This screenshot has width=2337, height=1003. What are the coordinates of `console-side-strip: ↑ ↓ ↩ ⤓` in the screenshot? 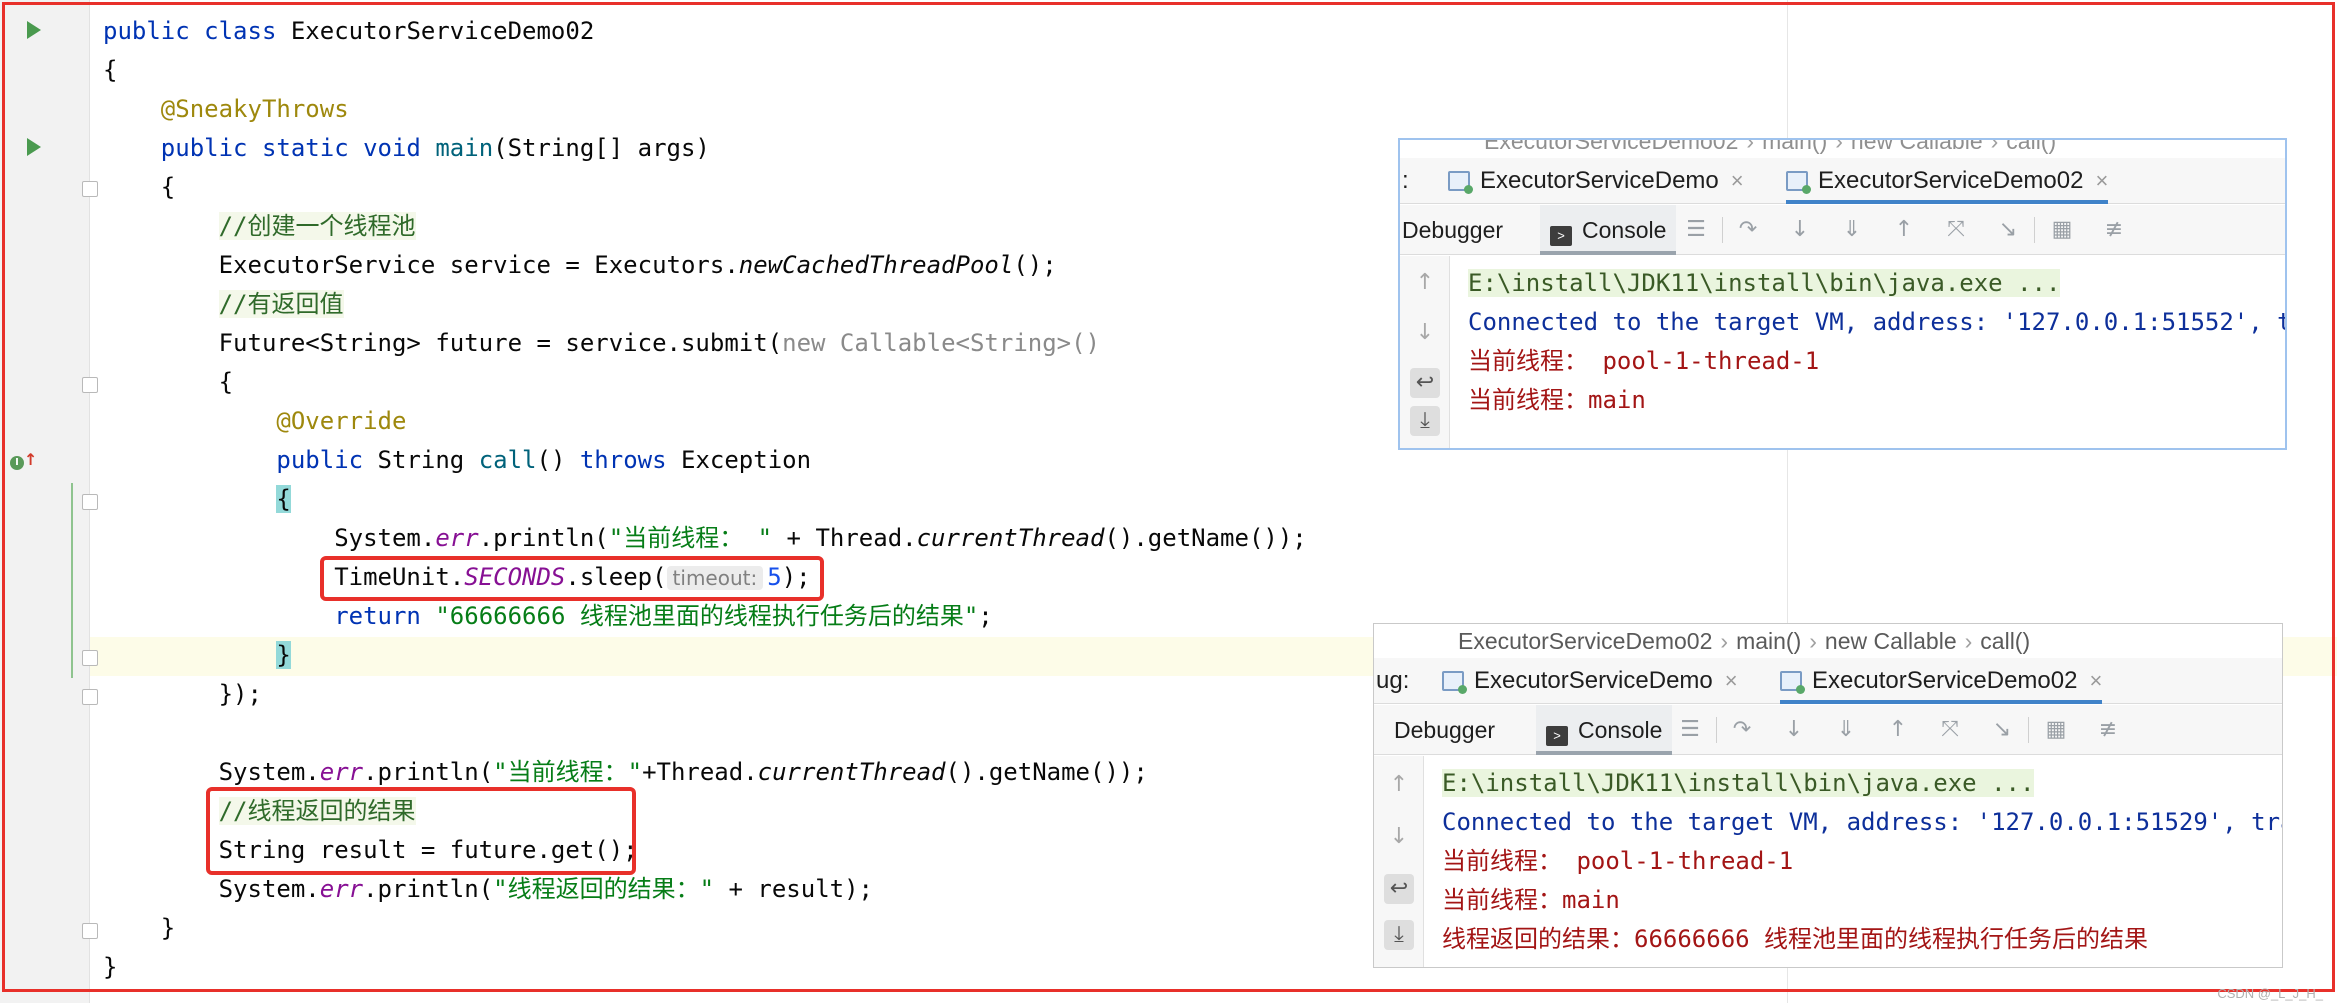 It's located at (1425, 352).